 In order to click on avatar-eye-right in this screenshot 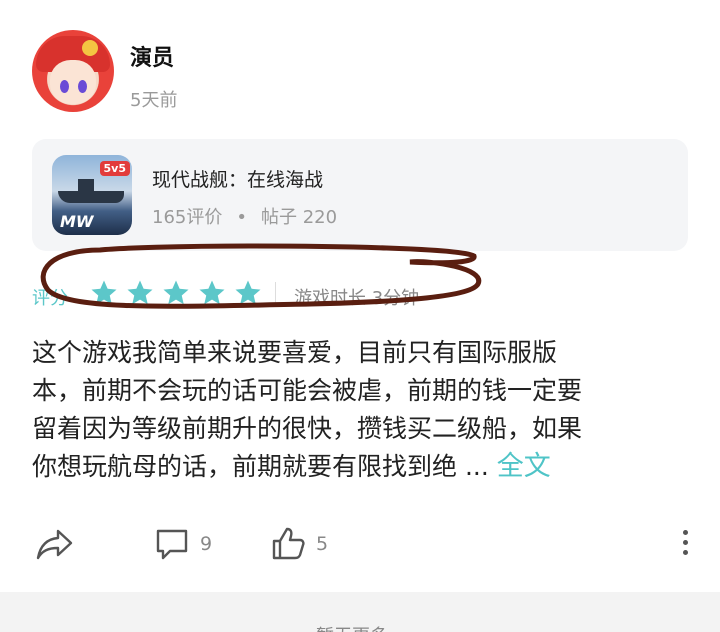, I will do `click(82, 86)`.